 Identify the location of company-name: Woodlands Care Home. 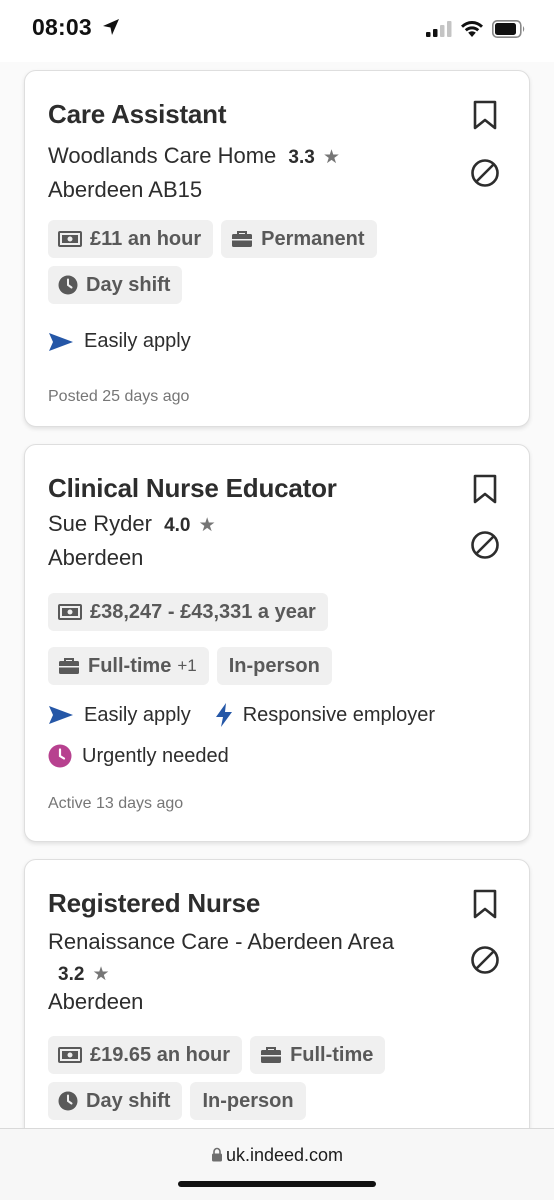
(162, 155).